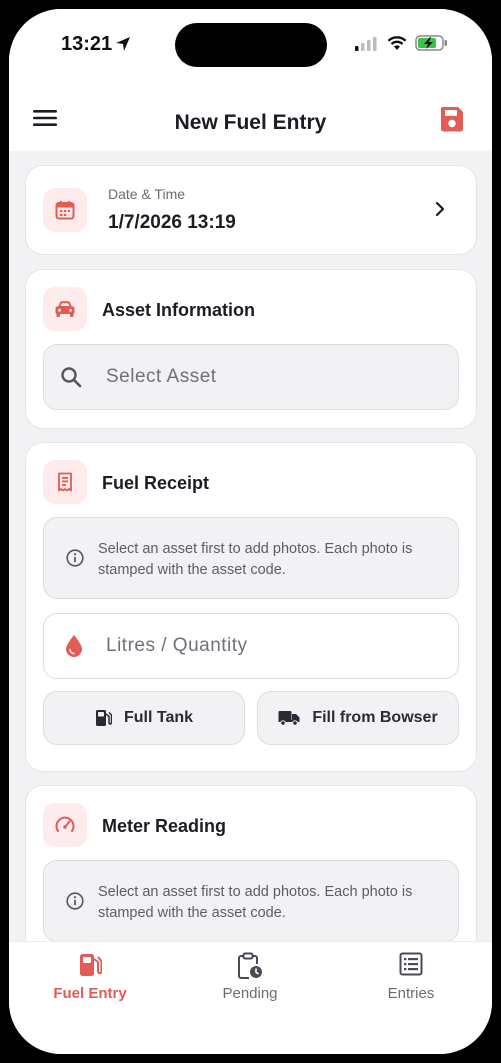  I want to click on location-arrow-icon, so click(123, 44).